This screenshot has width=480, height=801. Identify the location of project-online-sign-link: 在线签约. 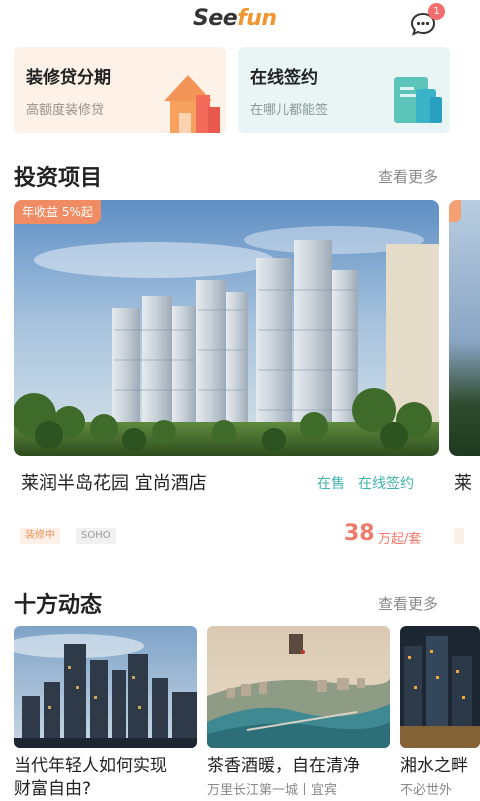
(386, 483).